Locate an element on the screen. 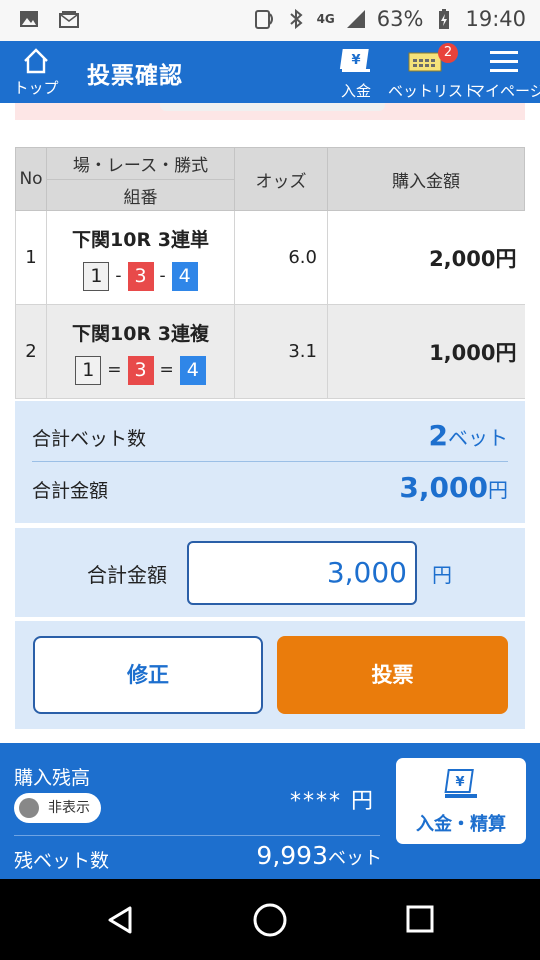 The image size is (540, 960). balance-visibility-toggle: 非表示 is located at coordinates (57, 808).